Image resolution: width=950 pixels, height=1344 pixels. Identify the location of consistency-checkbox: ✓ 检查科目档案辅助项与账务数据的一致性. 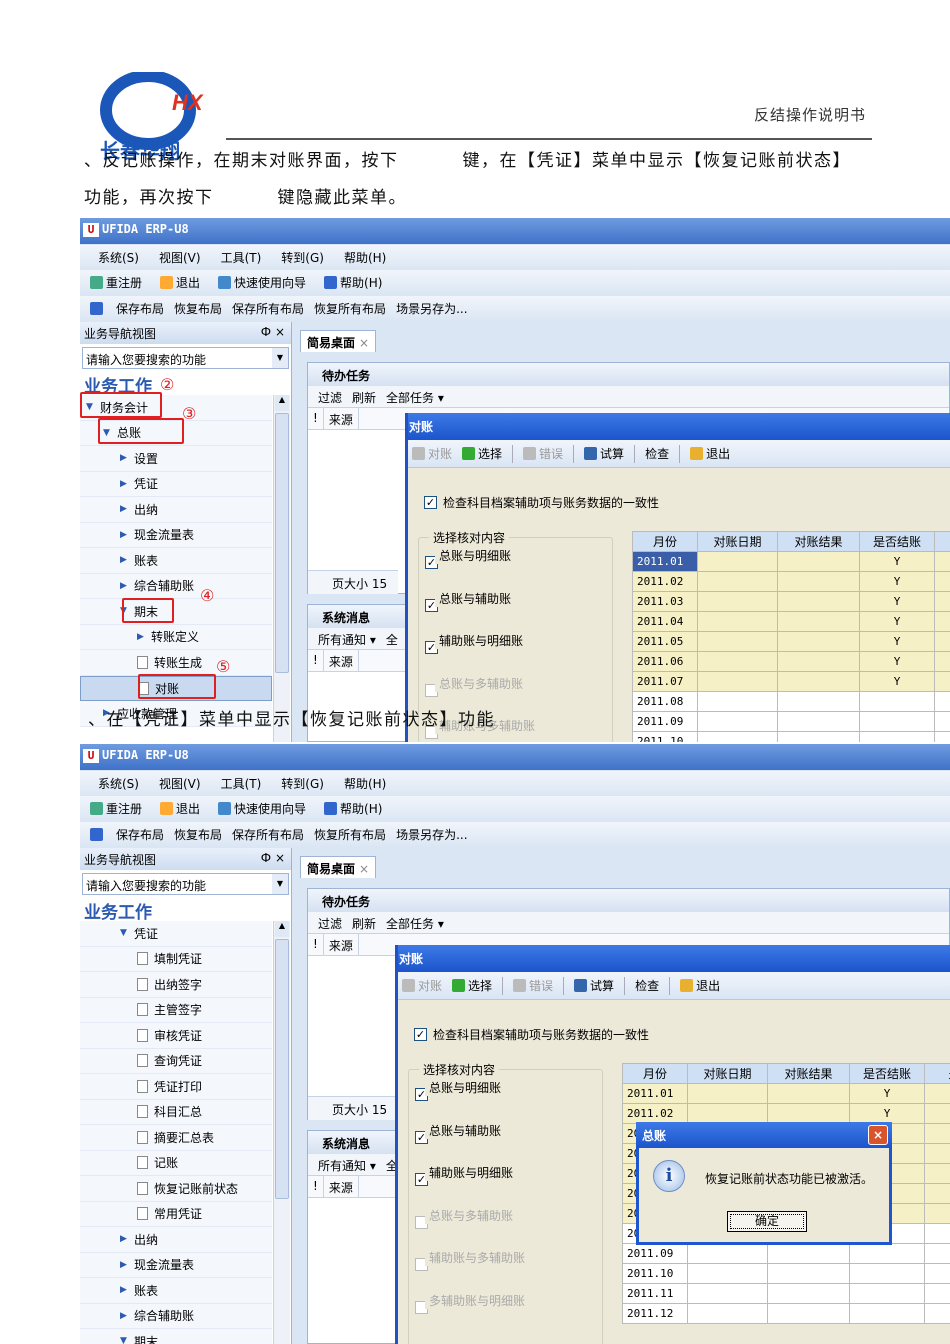
(531, 1034).